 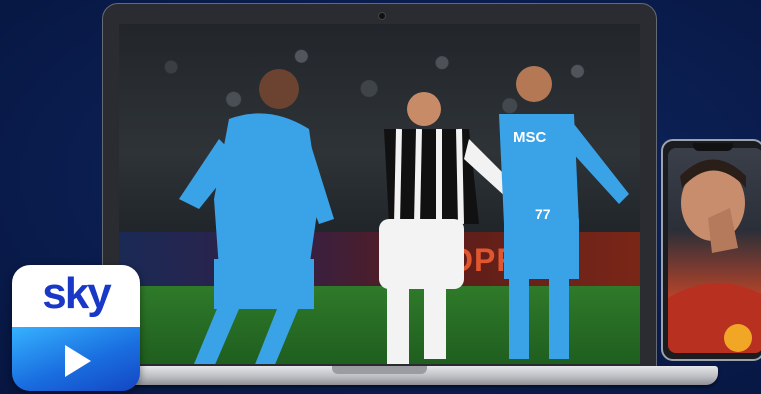 I want to click on smartphone-device, so click(x=711, y=250).